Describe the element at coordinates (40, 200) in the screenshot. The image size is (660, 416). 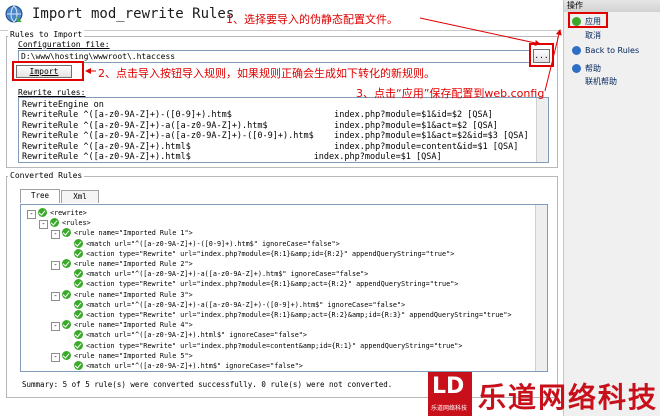
I see `tab-tree-view: Tree View` at that location.